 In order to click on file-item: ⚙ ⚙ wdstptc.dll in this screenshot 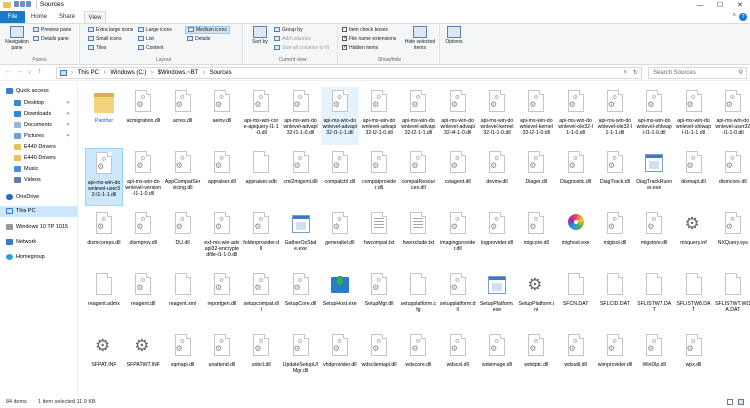, I will do `click(536, 360)`.